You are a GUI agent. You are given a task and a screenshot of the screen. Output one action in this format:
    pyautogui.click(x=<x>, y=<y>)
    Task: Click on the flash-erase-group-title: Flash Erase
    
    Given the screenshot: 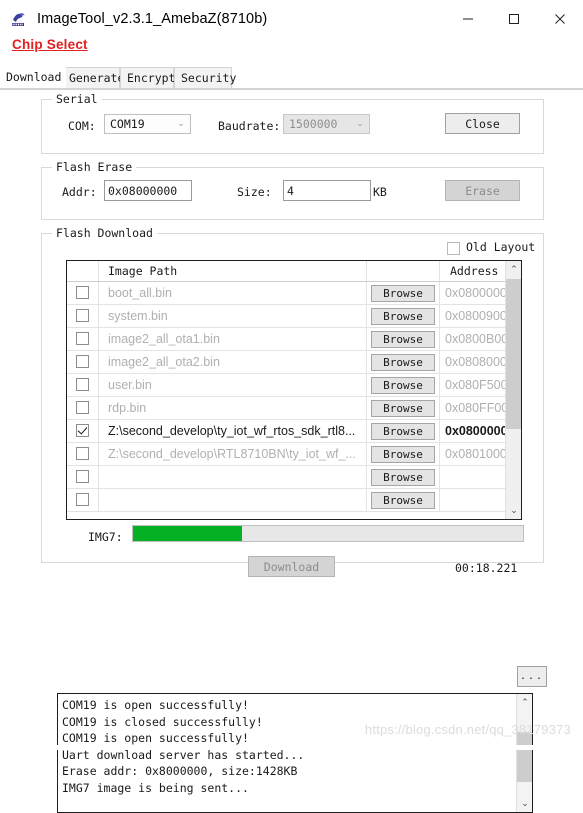 What is the action you would take?
    pyautogui.click(x=94, y=167)
    